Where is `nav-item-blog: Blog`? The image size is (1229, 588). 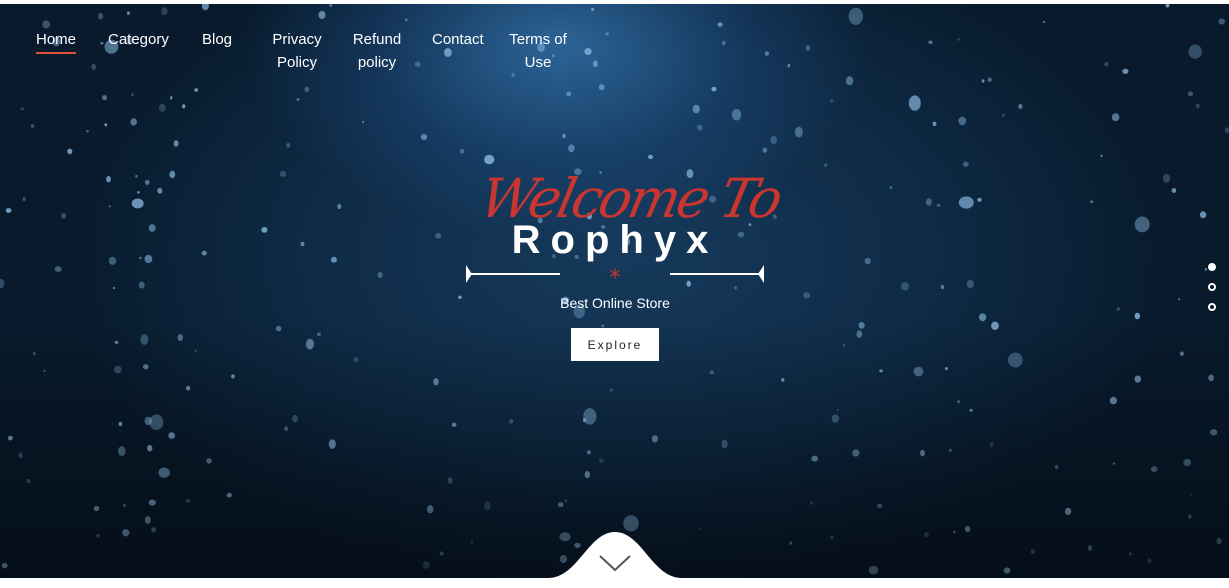
nav-item-blog: Blog is located at coordinates (217, 39).